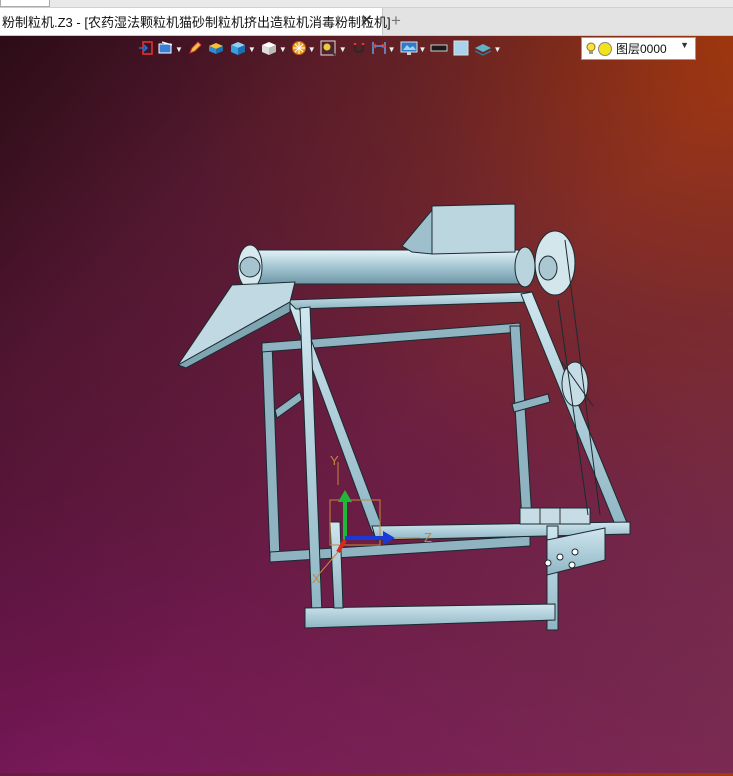  I want to click on pencil-icon, so click(195, 47).